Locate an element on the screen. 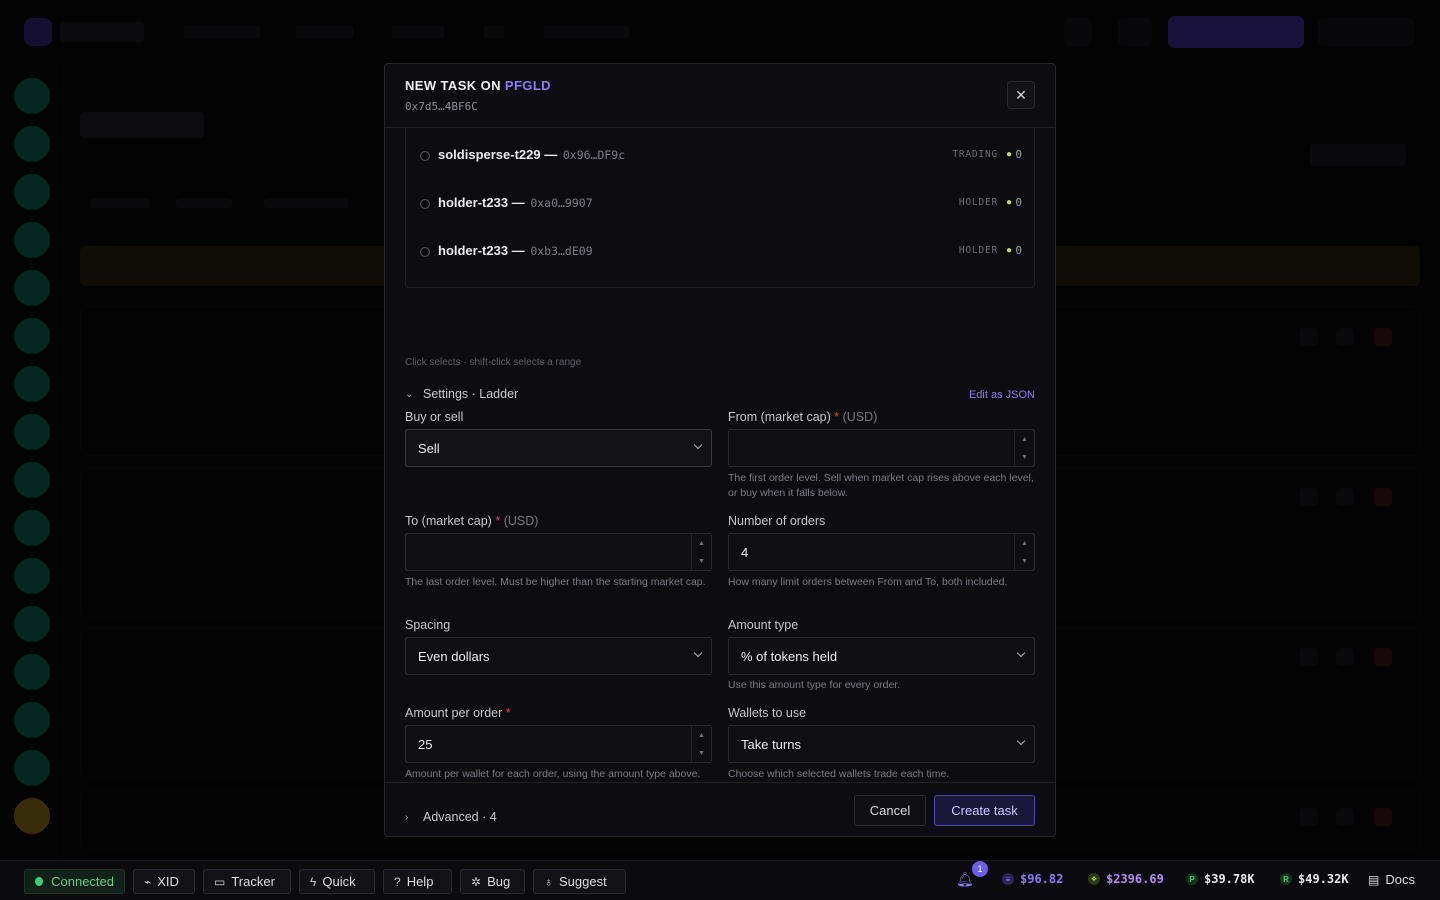 The width and height of the screenshot is (1440, 900). wallet-name: soldisperse-t229 — 0x96…DF9c is located at coordinates (532, 154).